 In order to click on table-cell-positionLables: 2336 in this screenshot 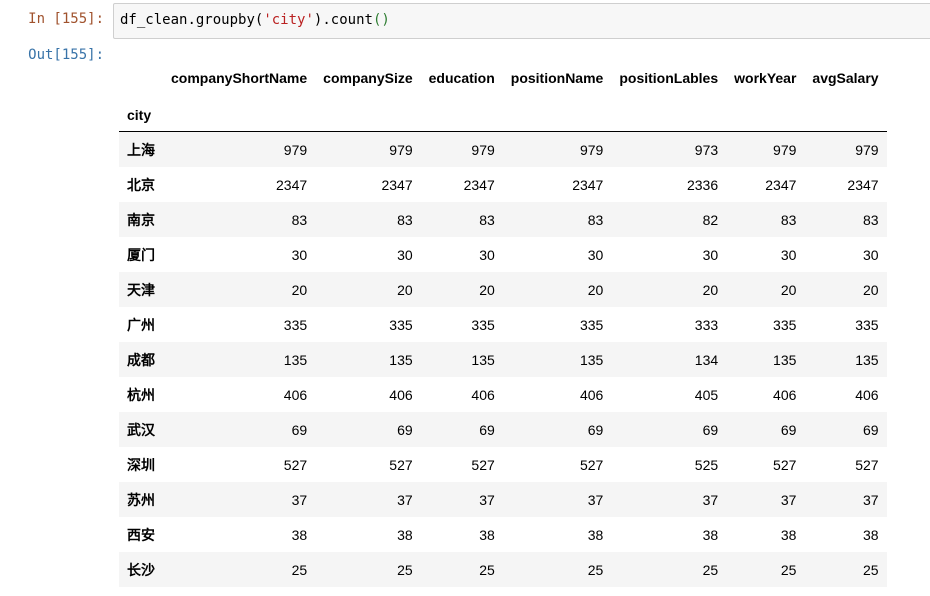, I will do `click(702, 184)`.